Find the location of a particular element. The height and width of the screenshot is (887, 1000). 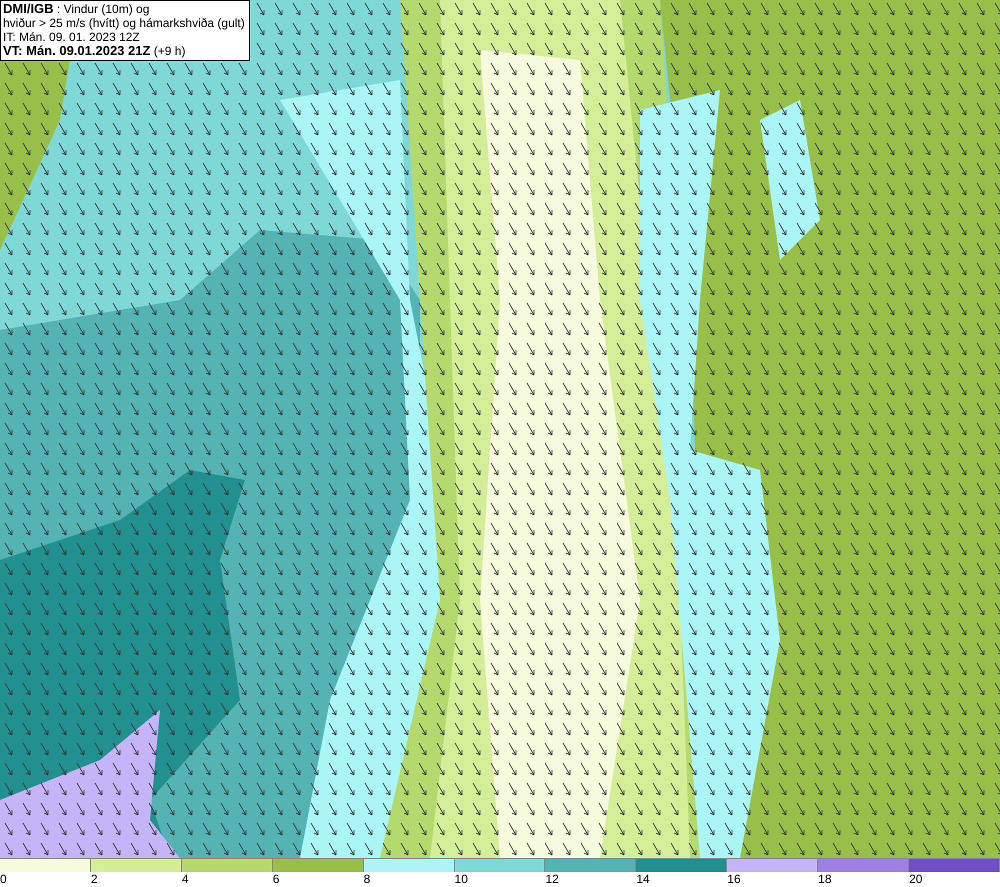

legend-label: 18 is located at coordinates (825, 879).